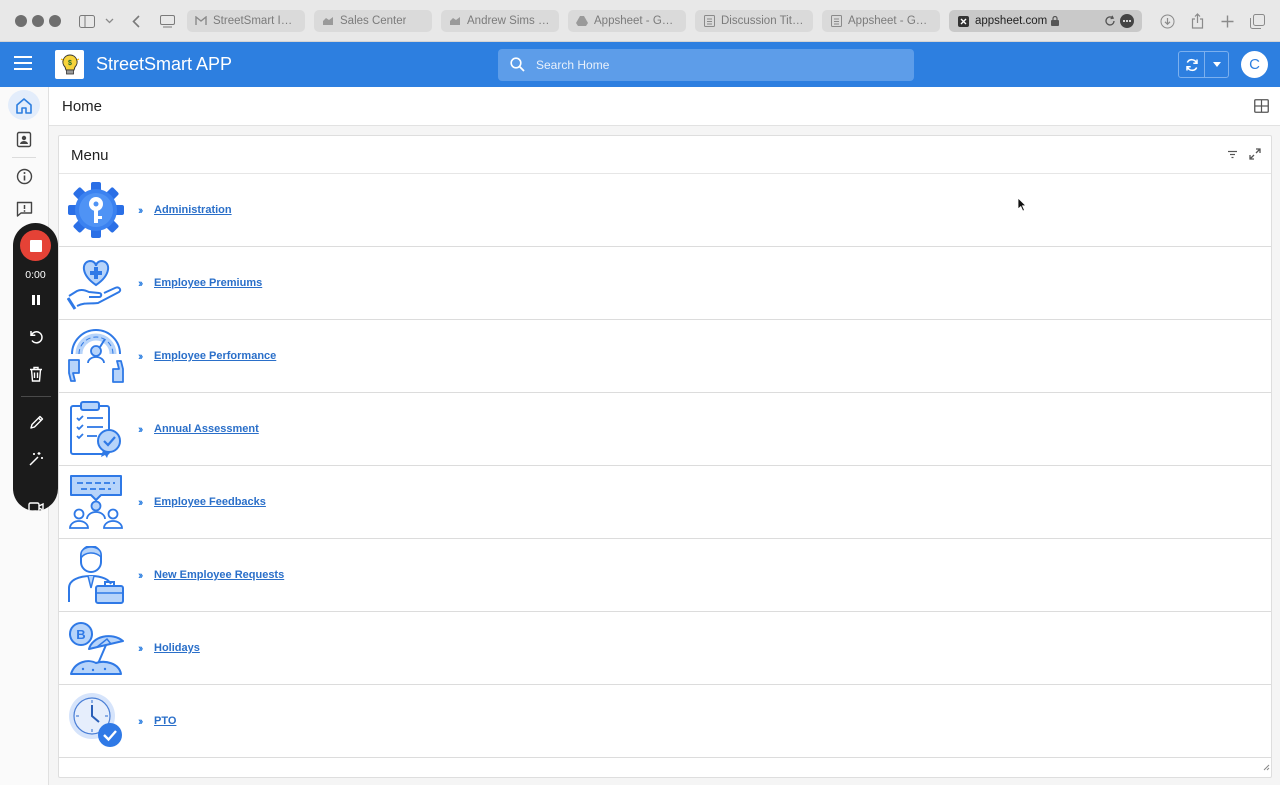 The width and height of the screenshot is (1280, 785). I want to click on effects-button, so click(36, 459).